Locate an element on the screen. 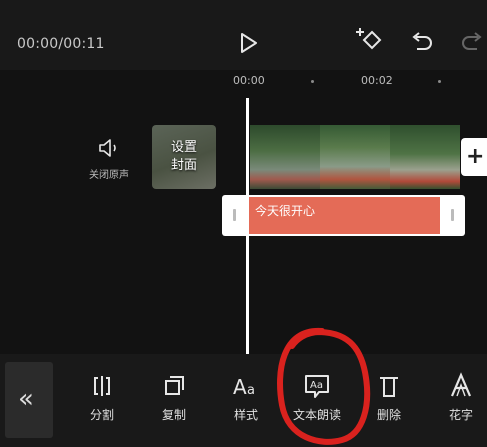 The width and height of the screenshot is (487, 447). add-clip-button: + is located at coordinates (474, 157).